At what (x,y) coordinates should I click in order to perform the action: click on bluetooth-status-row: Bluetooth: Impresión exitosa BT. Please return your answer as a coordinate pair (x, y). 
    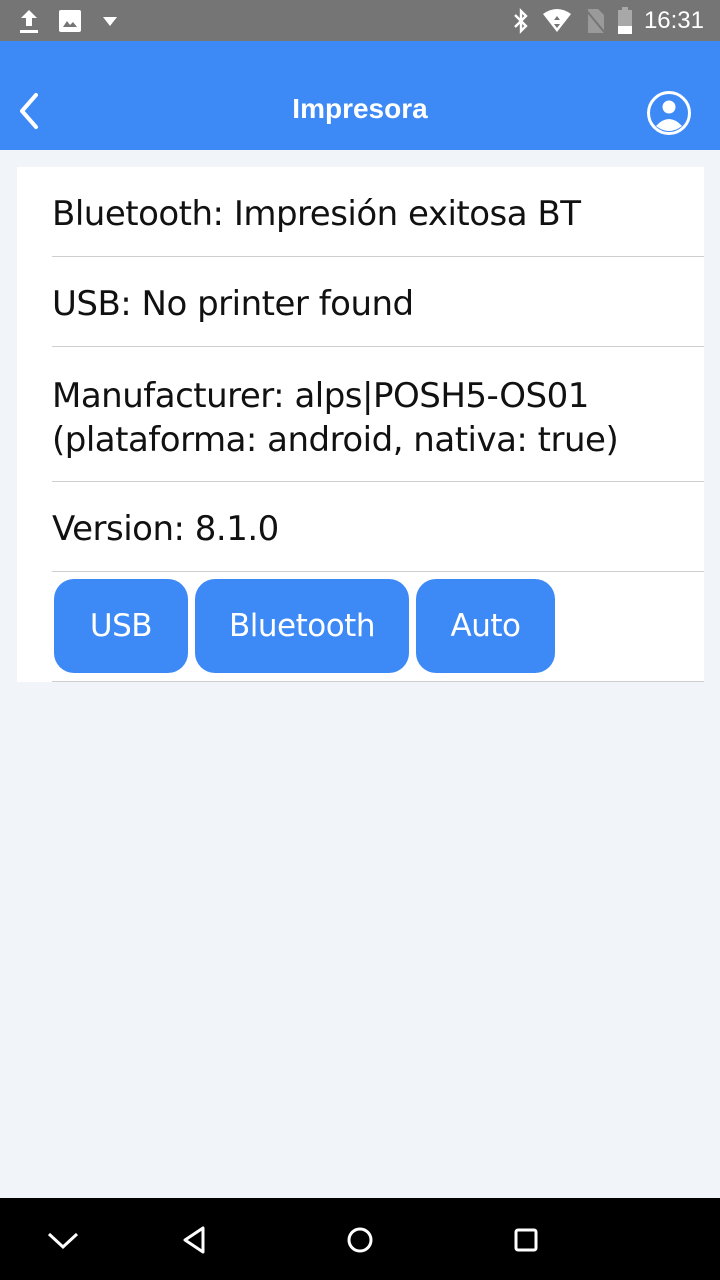
    Looking at the image, I should click on (378, 212).